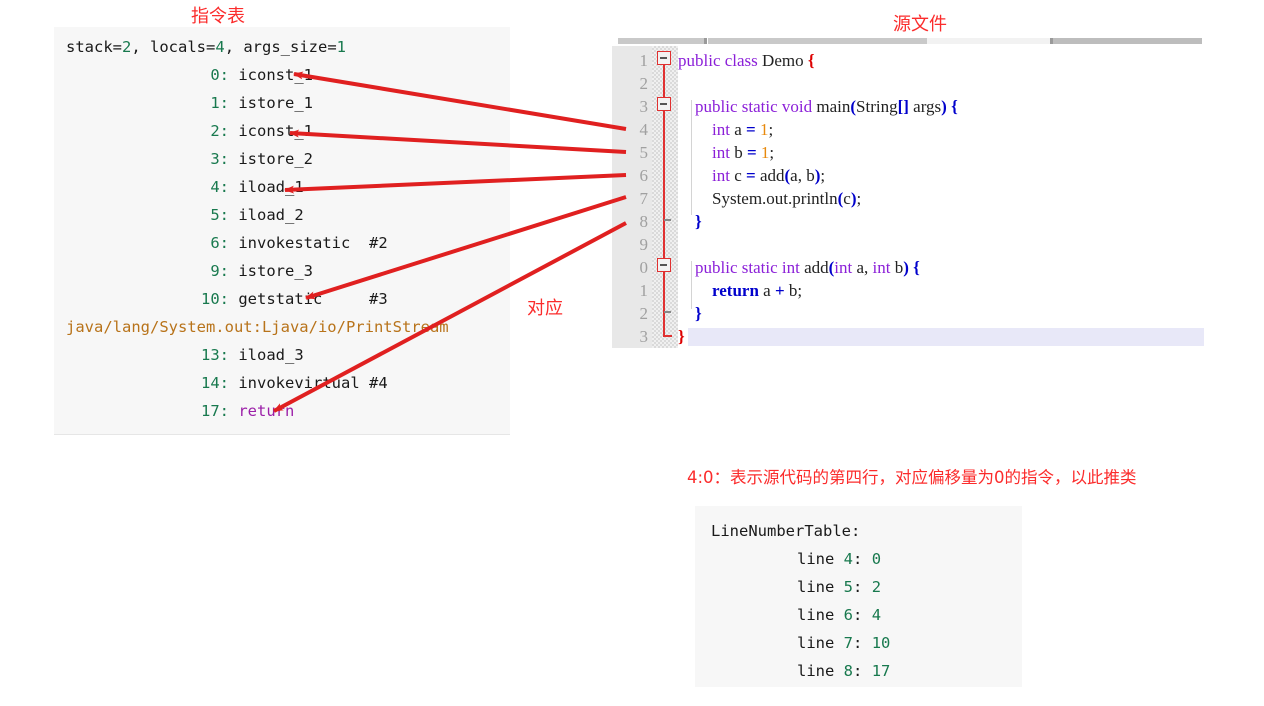 This screenshot has height=706, width=1264. Describe the element at coordinates (946, 337) in the screenshot. I see `current-line-highlight` at that location.